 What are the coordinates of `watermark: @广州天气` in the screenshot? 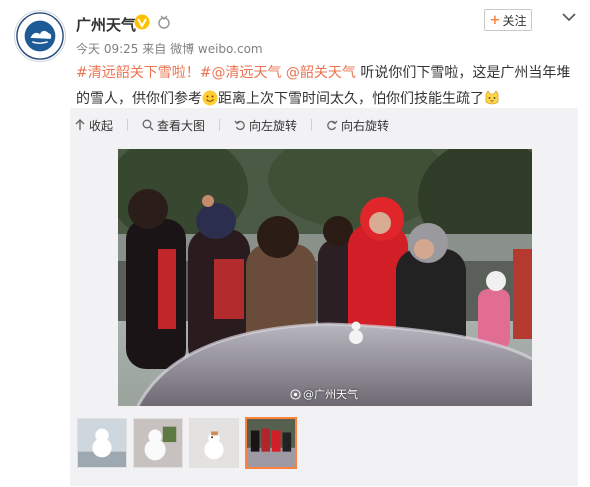 It's located at (324, 394).